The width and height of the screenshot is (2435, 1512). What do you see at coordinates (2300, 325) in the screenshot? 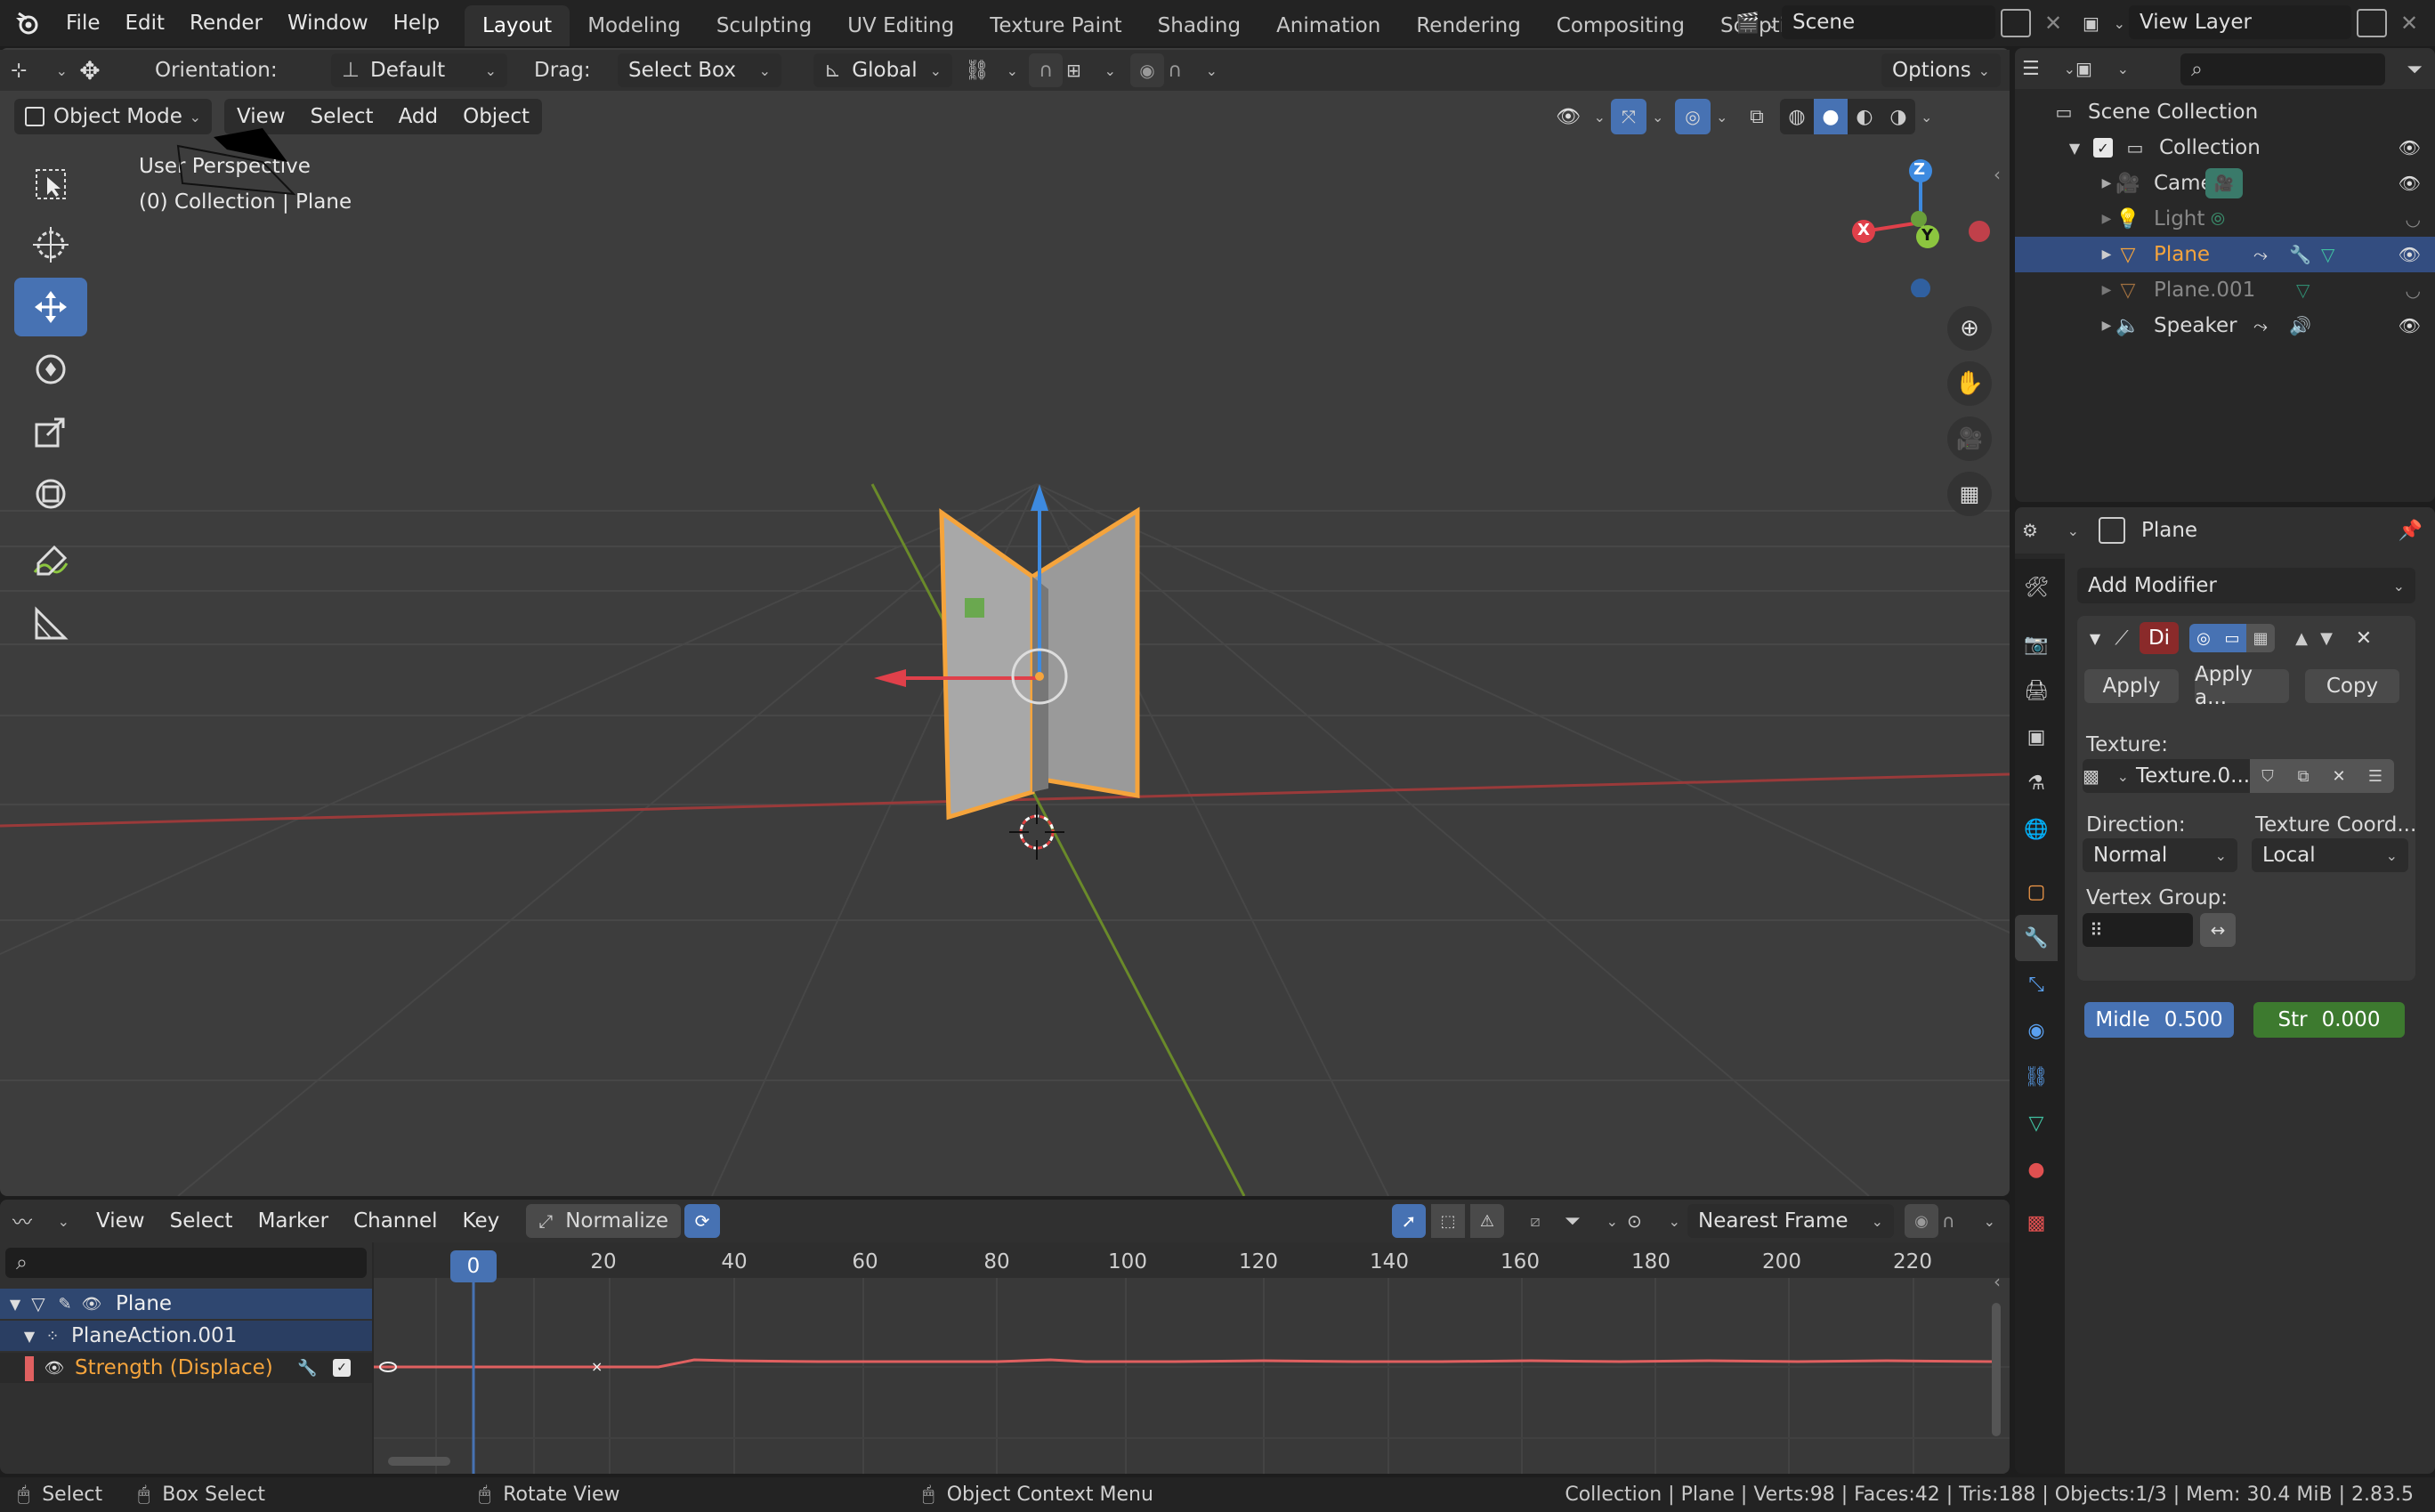
I see `speaker-data-icon: 🔊` at bounding box center [2300, 325].